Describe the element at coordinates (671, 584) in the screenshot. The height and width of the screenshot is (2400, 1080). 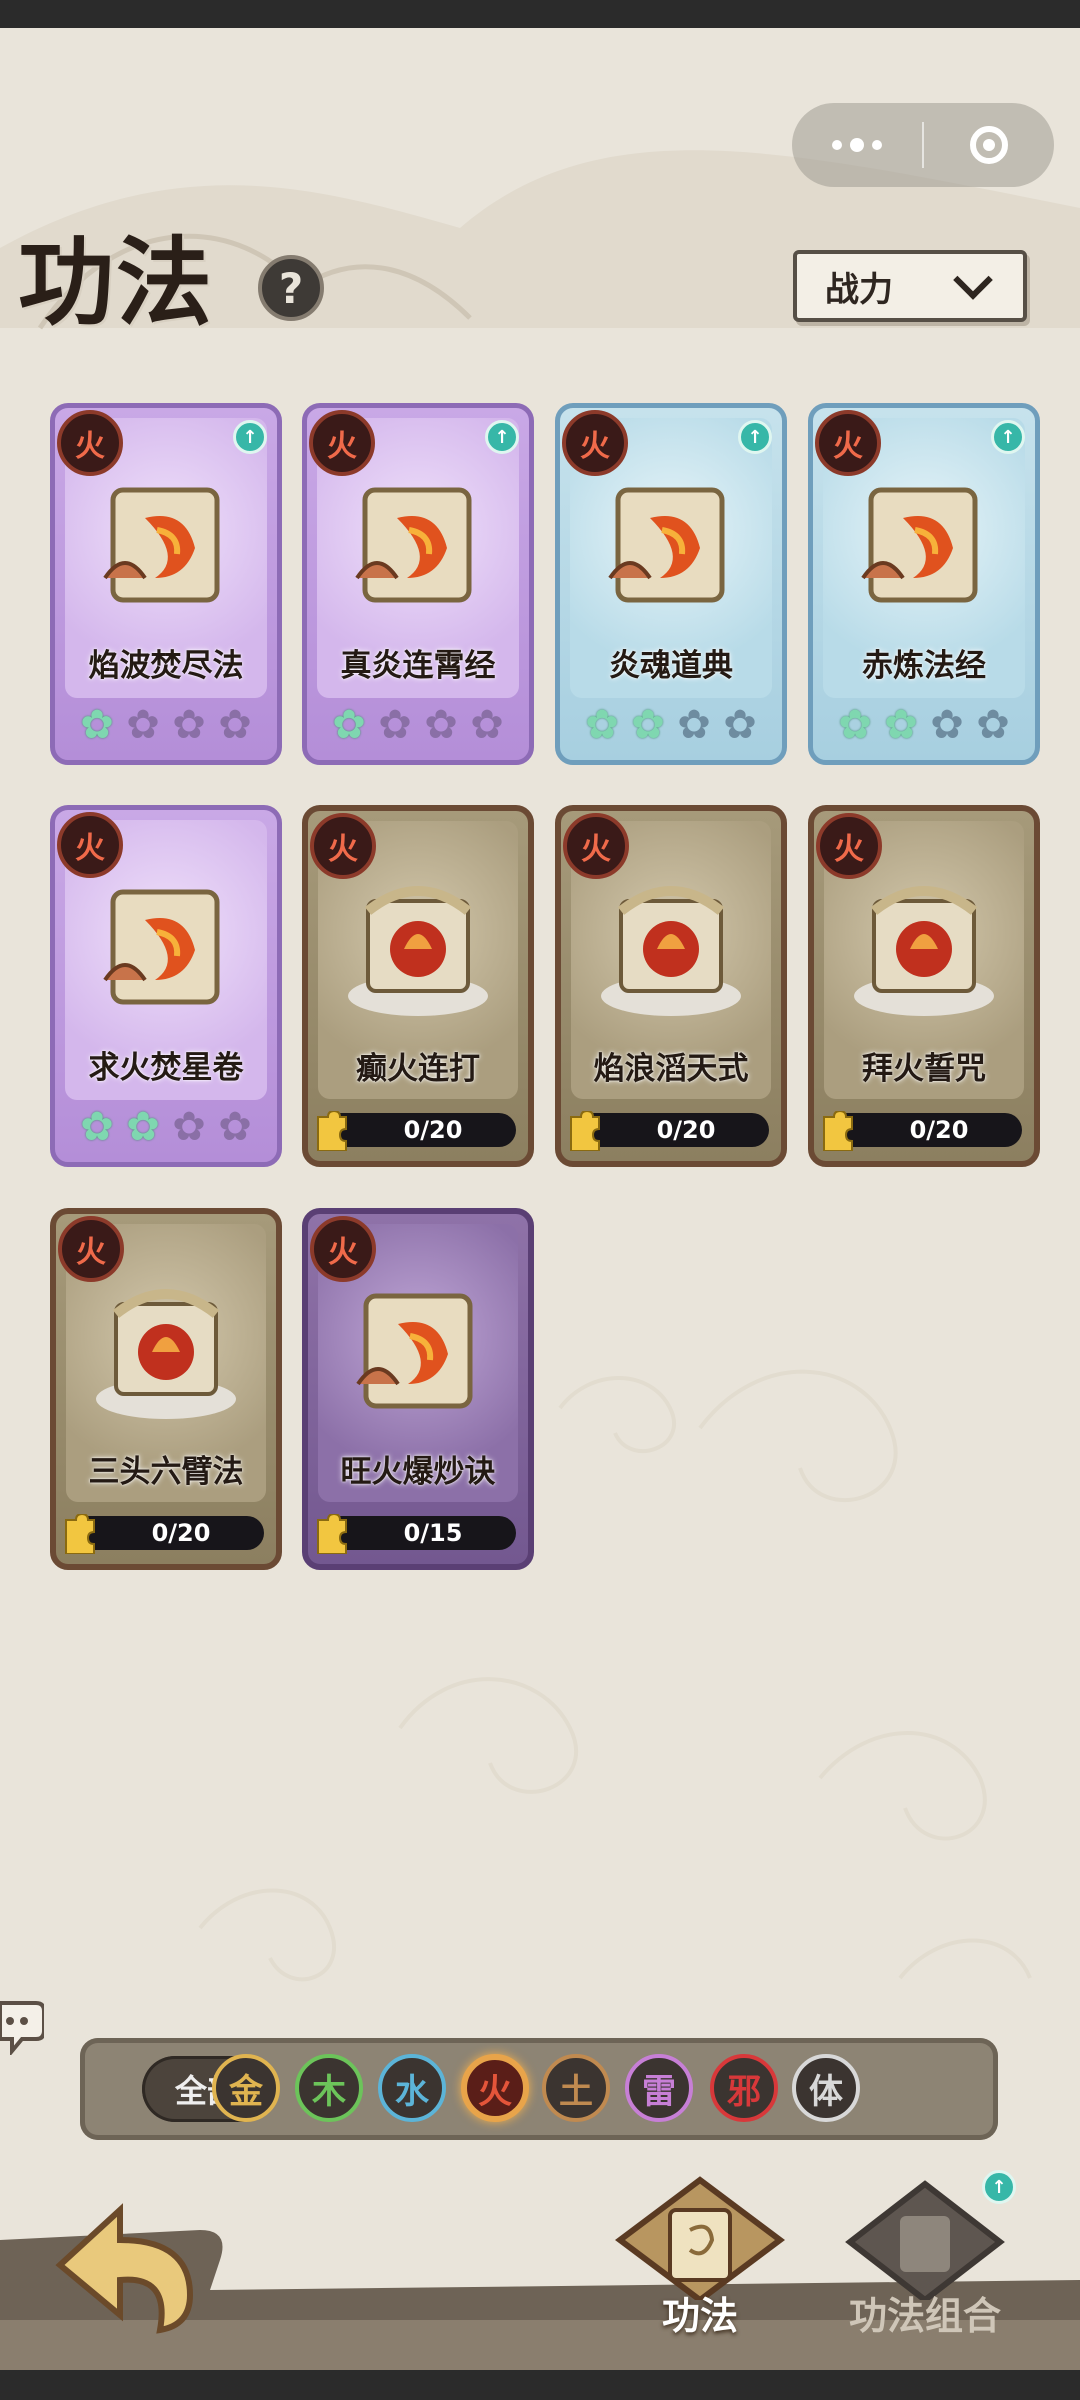
I see `technique-card: 火 ↑ 炎魂道典 ✿ ✿ ✿ ✿` at that location.